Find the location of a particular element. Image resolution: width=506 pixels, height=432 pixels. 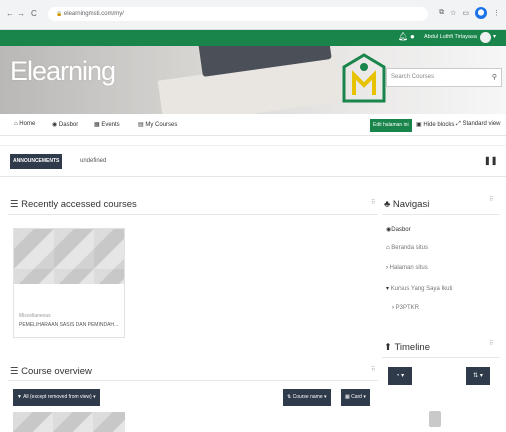

extension-icon: ⧉ is located at coordinates (441, 13).